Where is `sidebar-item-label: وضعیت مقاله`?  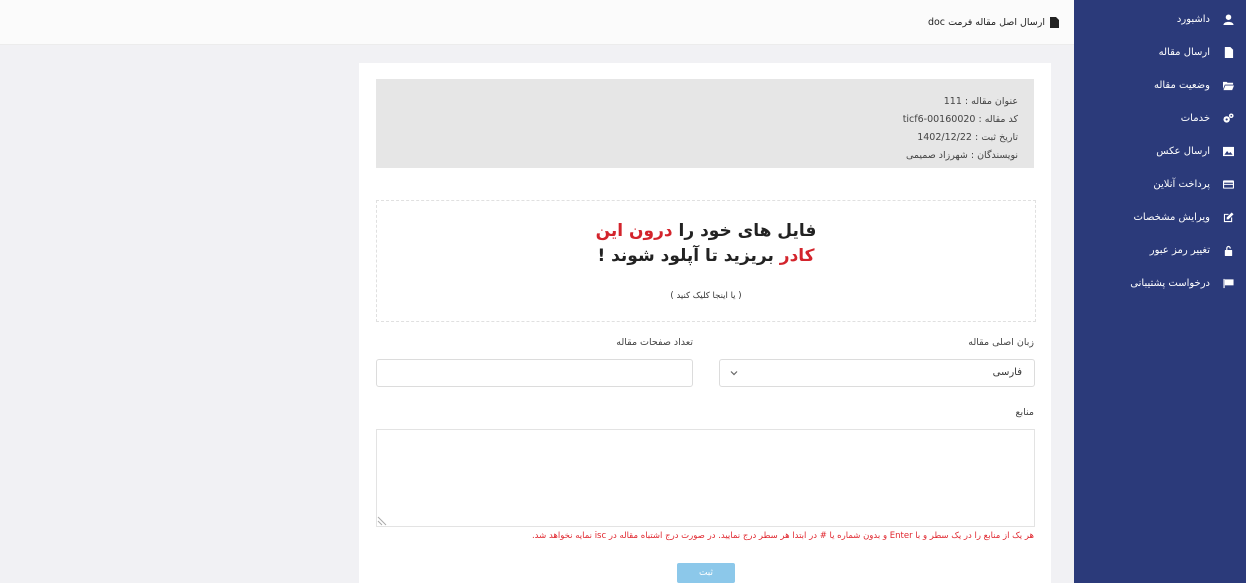 sidebar-item-label: وضعیت مقاله is located at coordinates (1181, 85).